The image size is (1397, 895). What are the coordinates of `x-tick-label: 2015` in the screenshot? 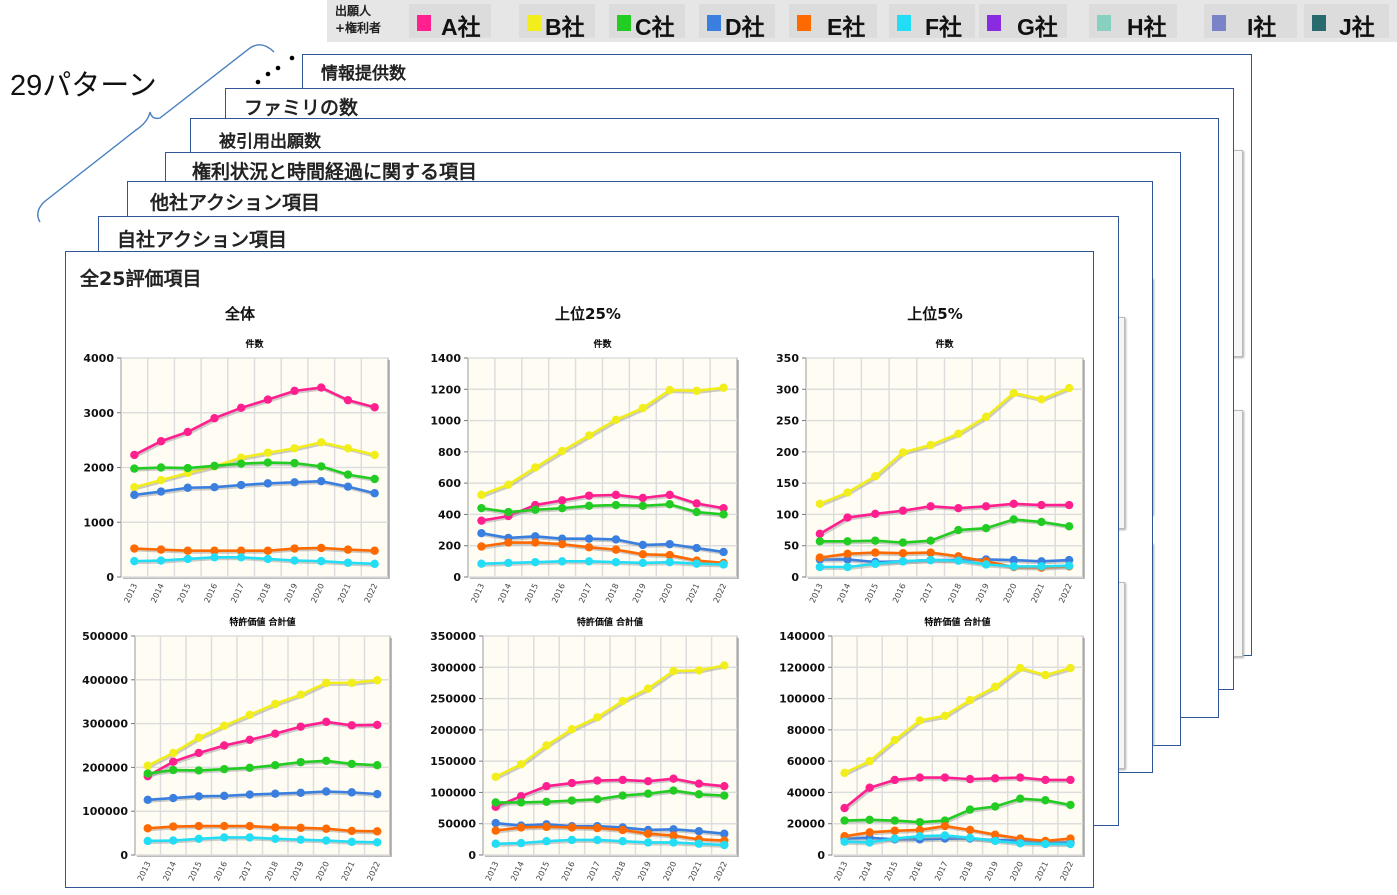 It's located at (891, 871).